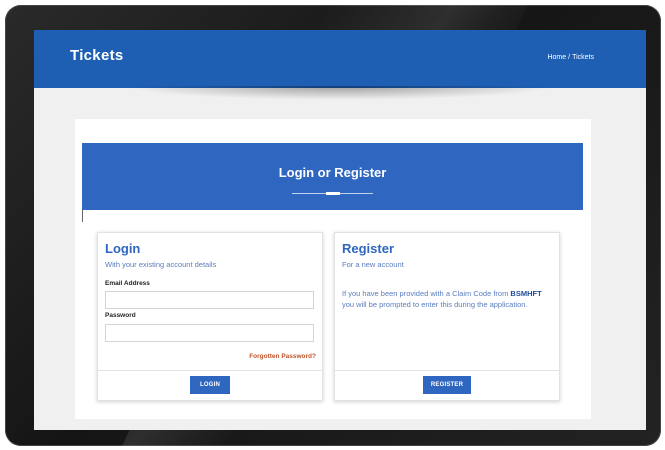 This screenshot has width=665, height=450. I want to click on register-heading: Register, so click(368, 248).